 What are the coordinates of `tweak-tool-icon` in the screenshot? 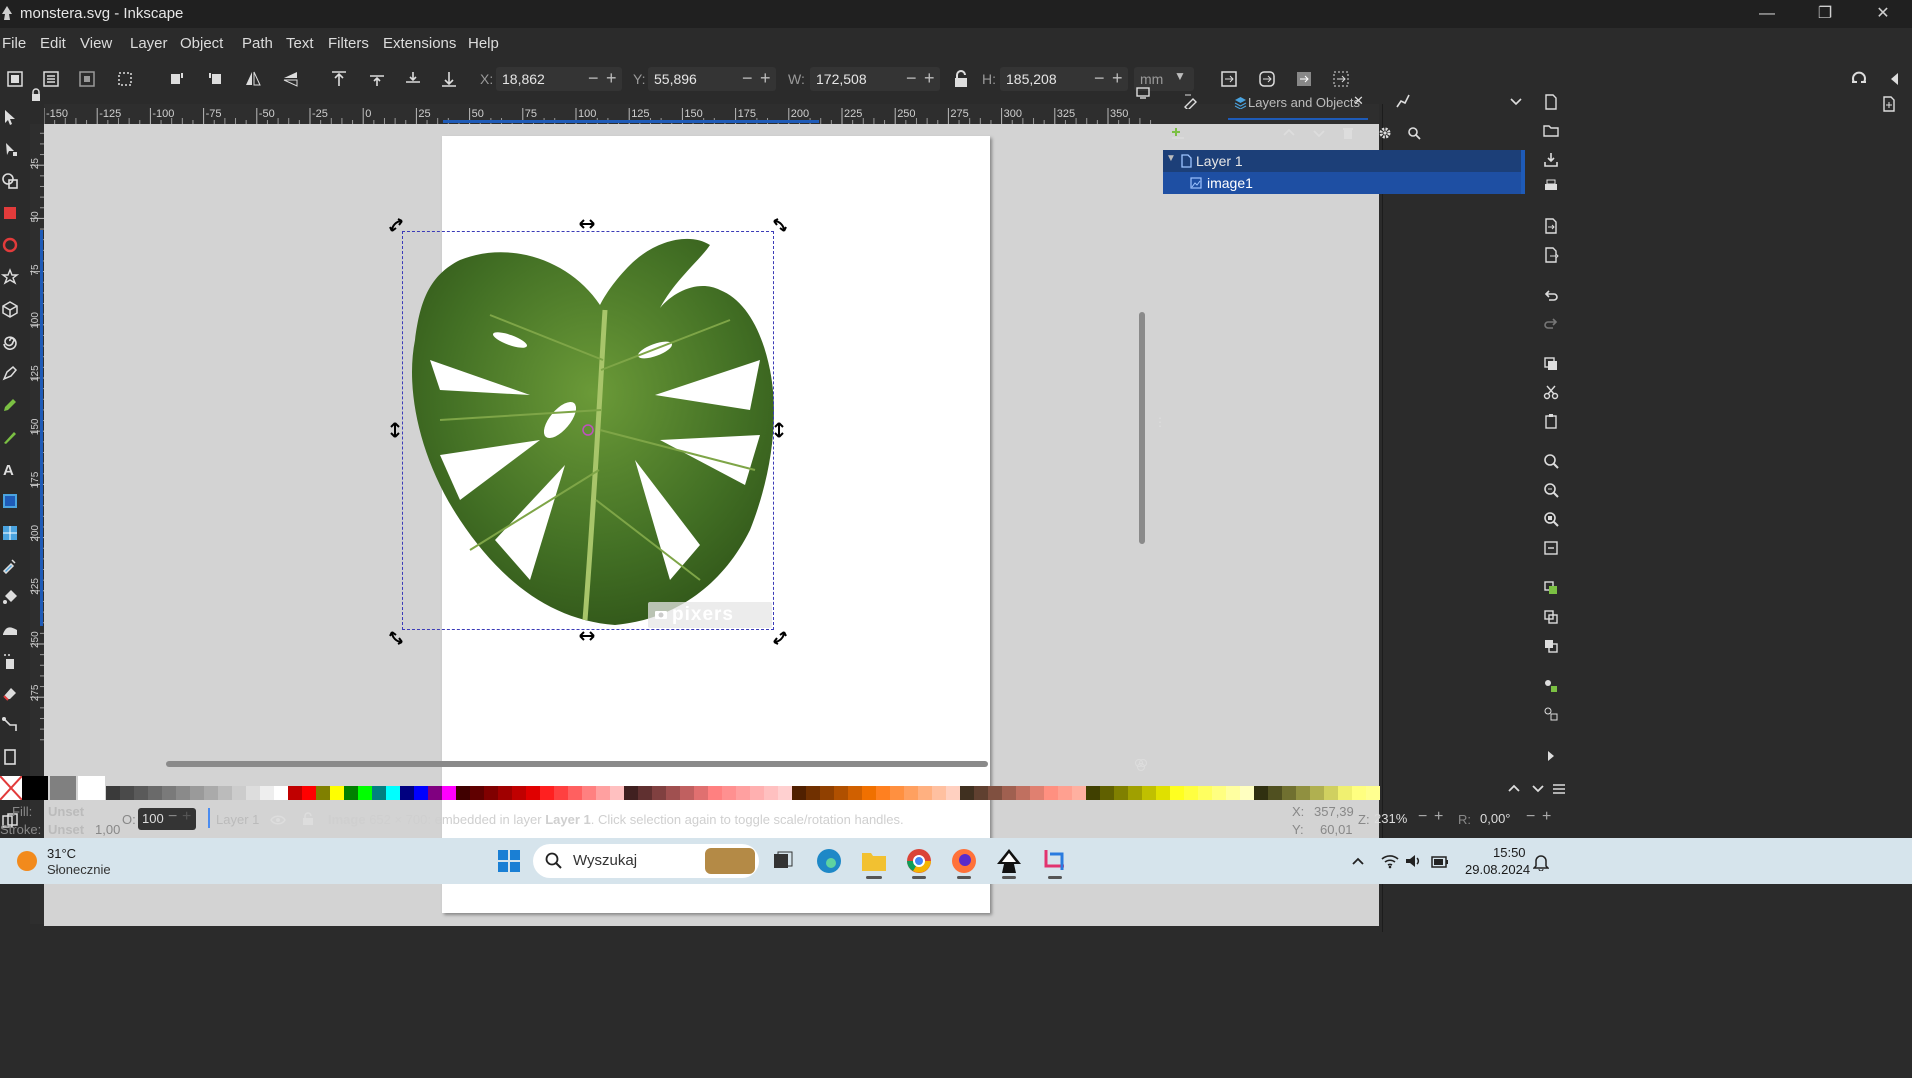 It's located at (10, 629).